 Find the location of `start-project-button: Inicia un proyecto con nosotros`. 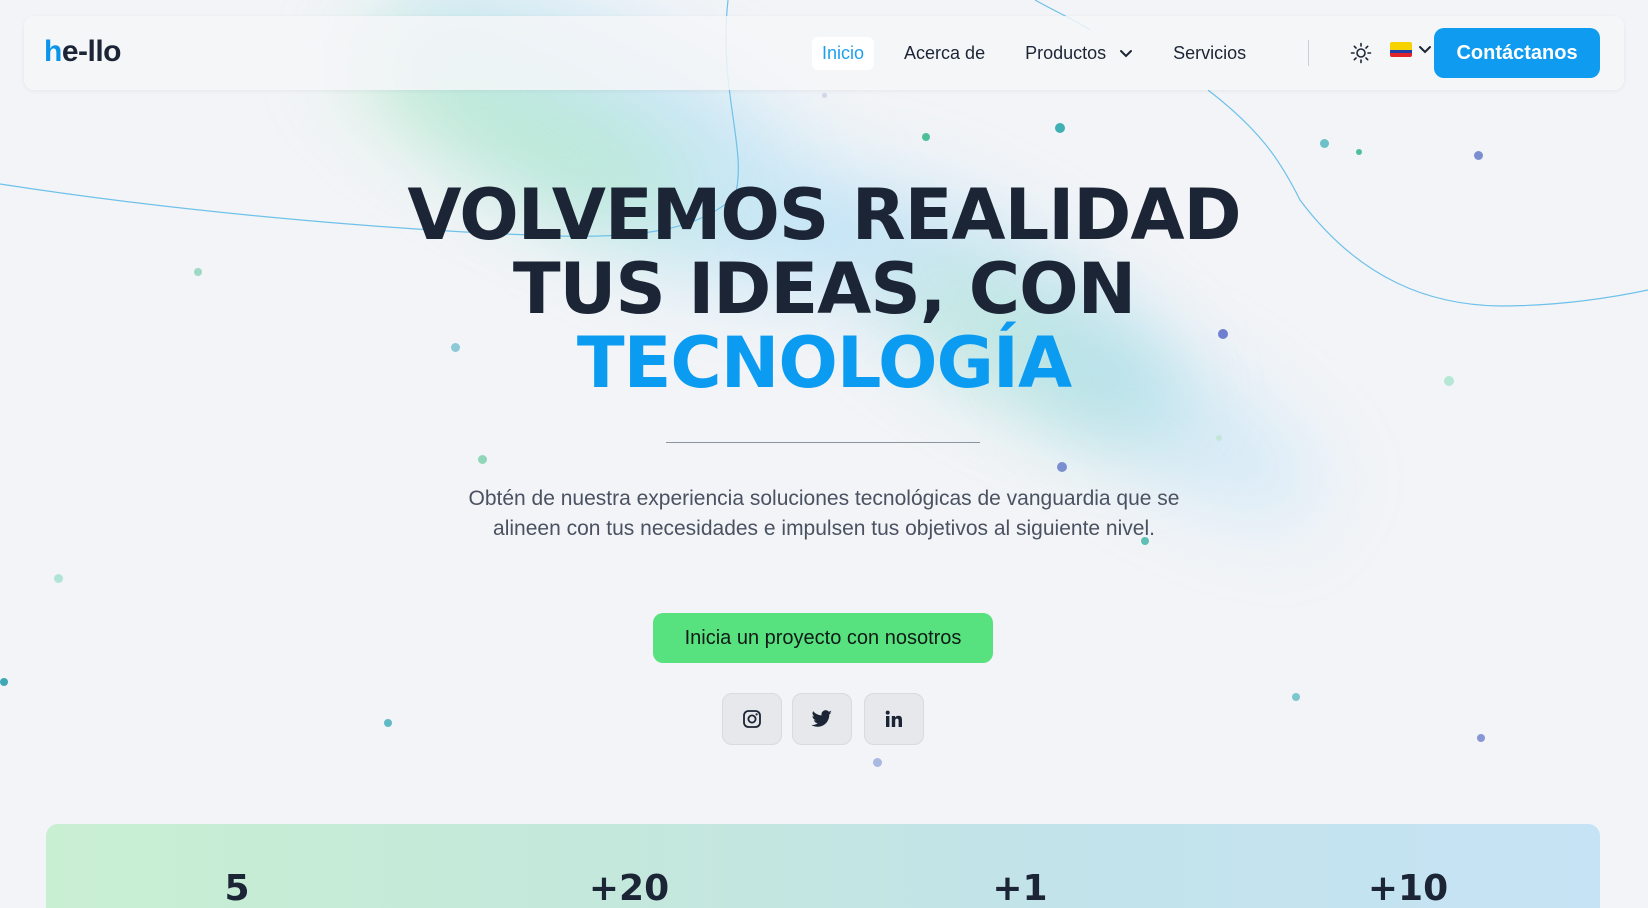

start-project-button: Inicia un proyecto con nosotros is located at coordinates (823, 638).